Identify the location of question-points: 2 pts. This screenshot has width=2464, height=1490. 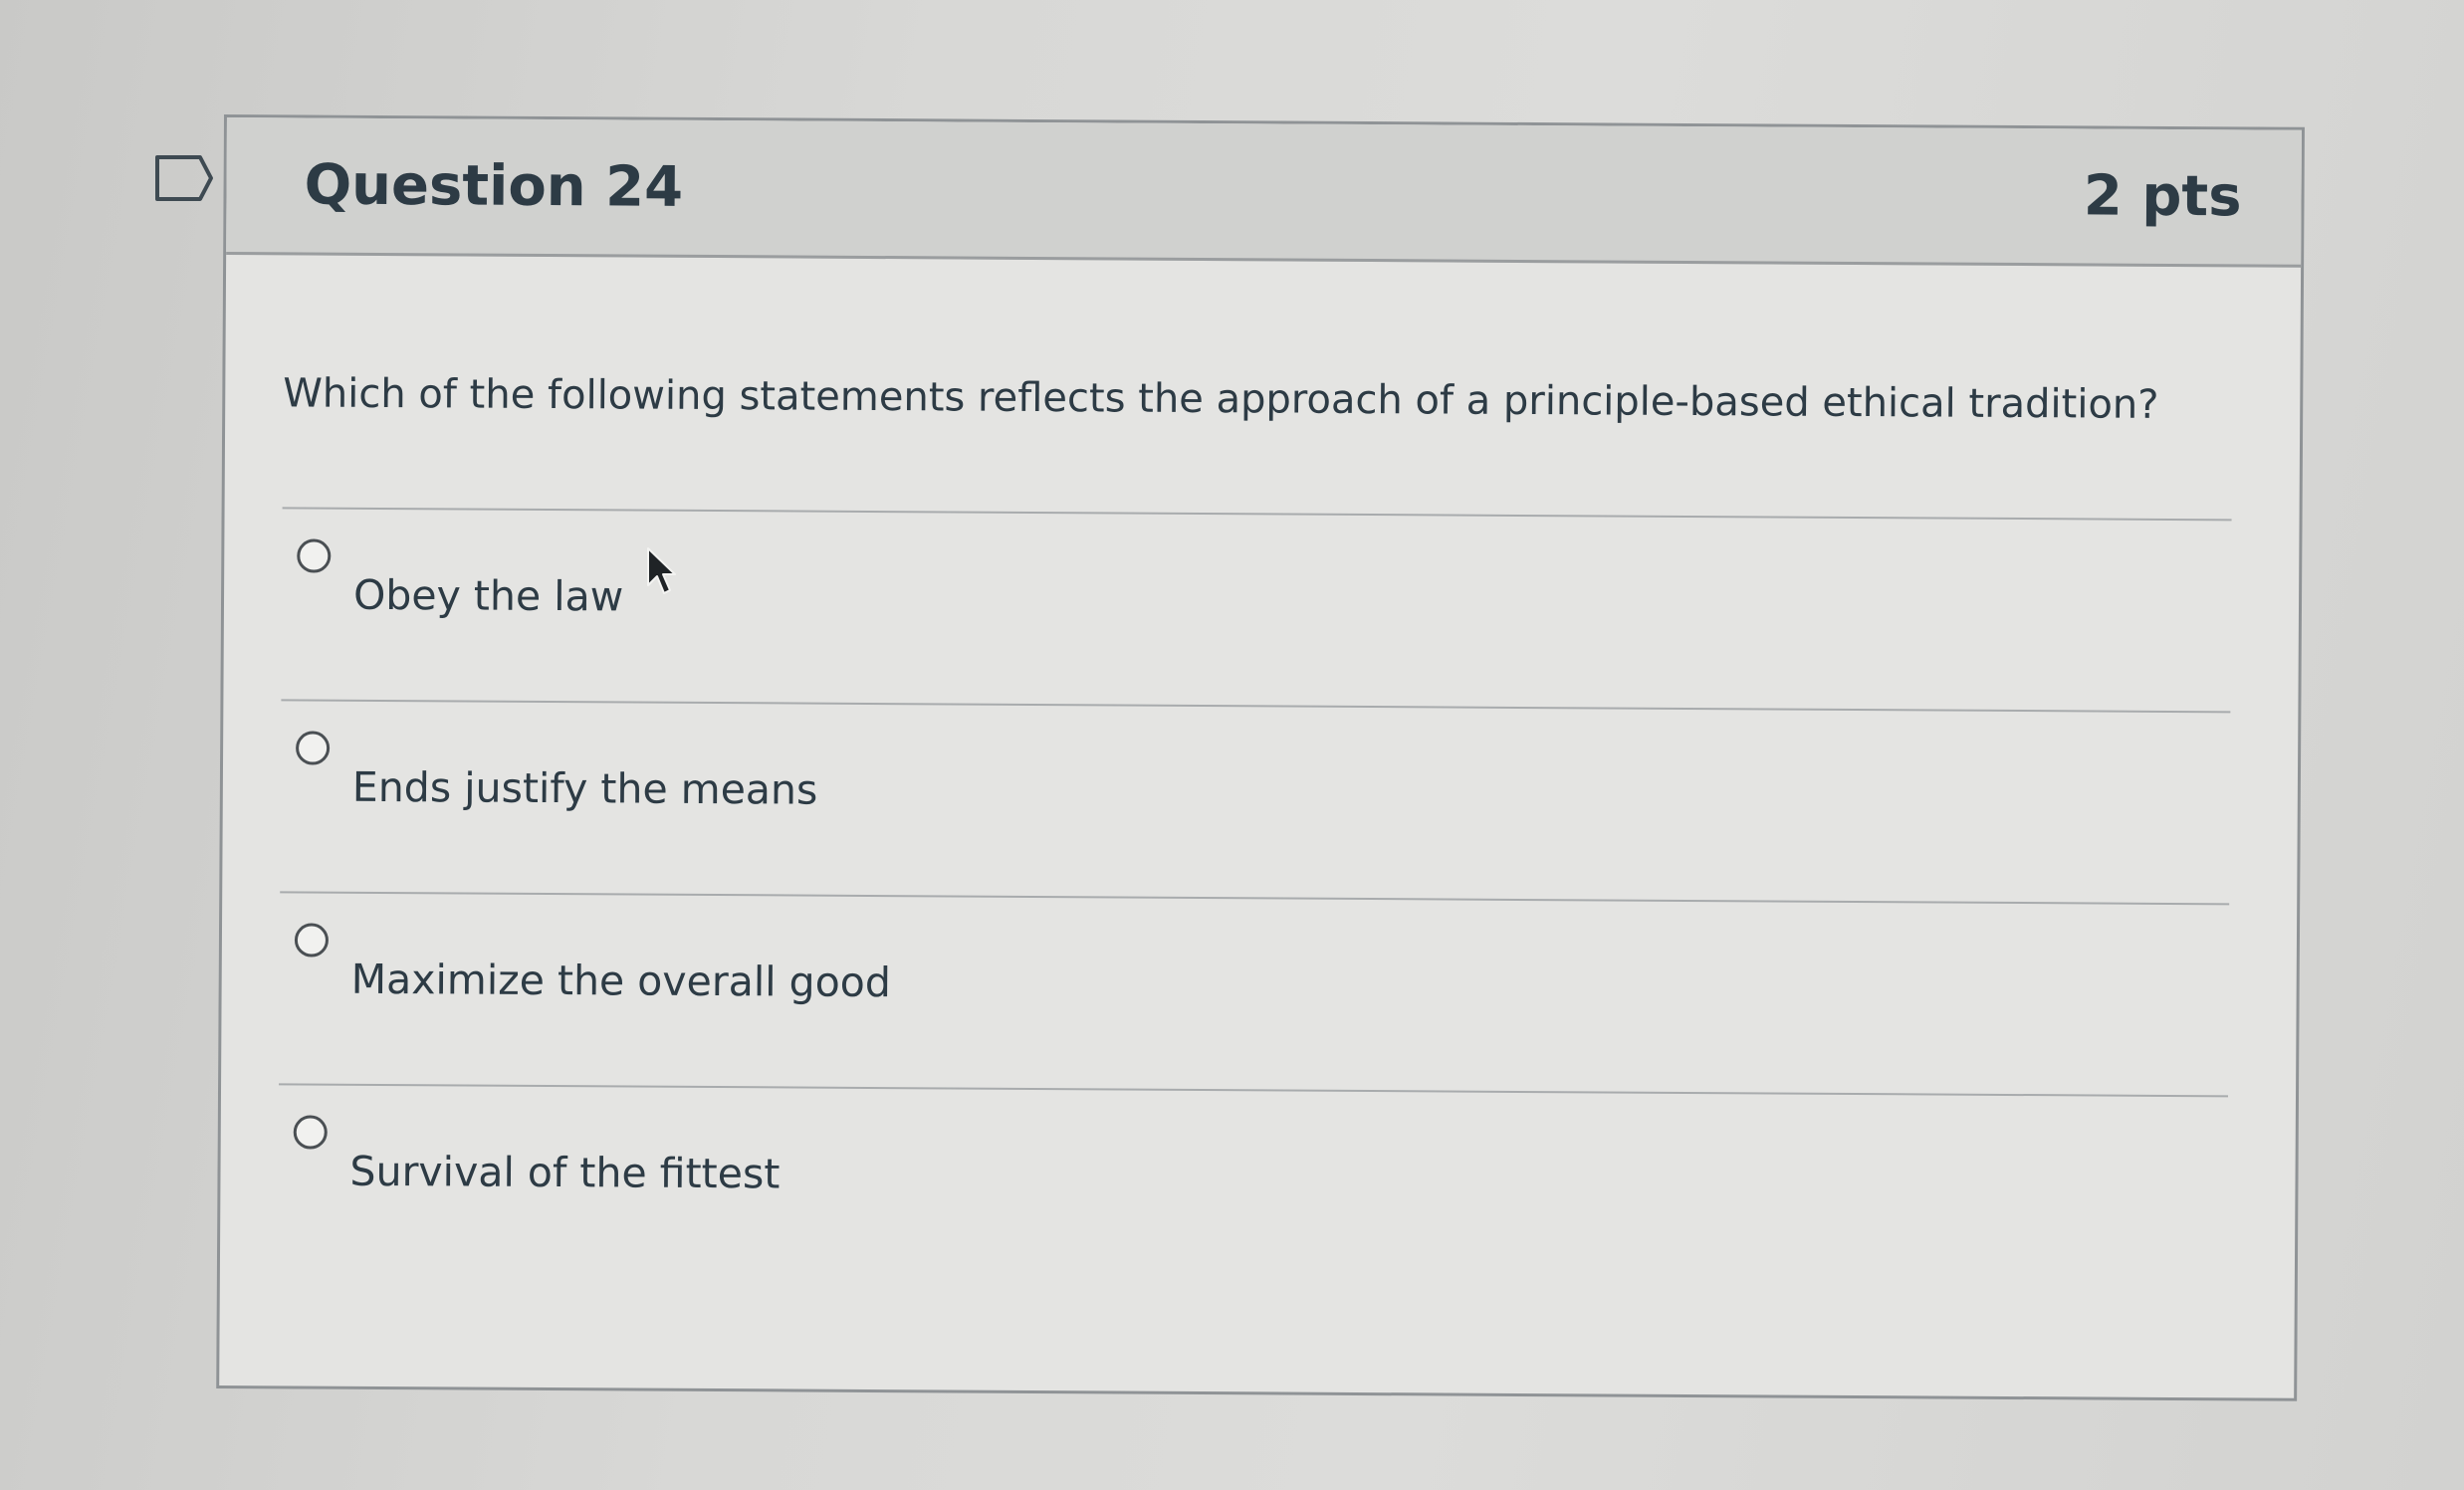
(2162, 196).